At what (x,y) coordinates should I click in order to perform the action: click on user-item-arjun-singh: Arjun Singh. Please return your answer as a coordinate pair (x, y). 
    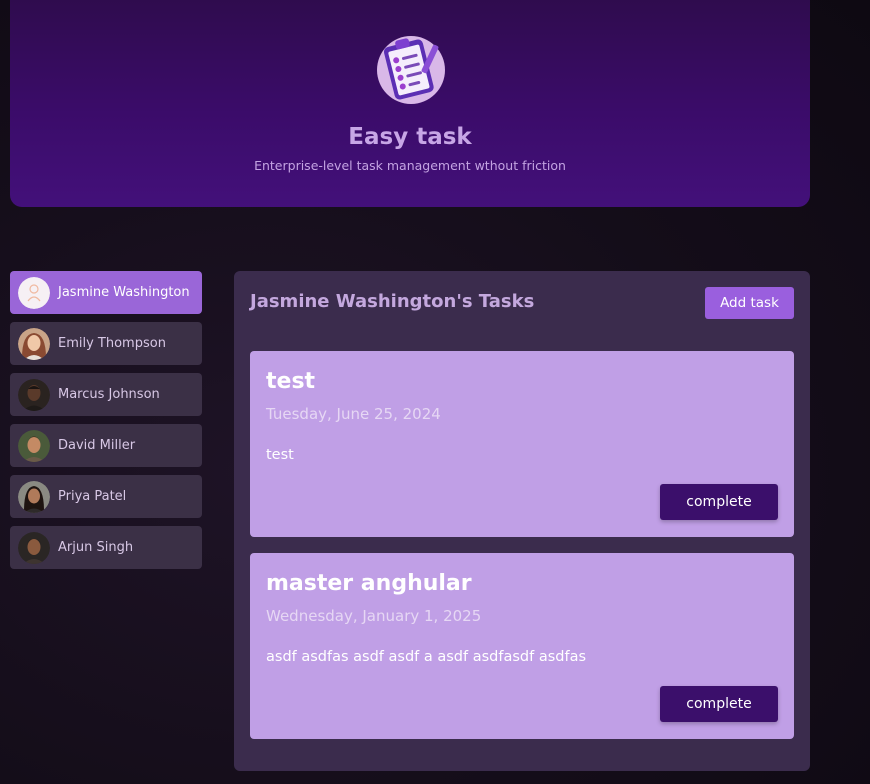
    Looking at the image, I should click on (106, 547).